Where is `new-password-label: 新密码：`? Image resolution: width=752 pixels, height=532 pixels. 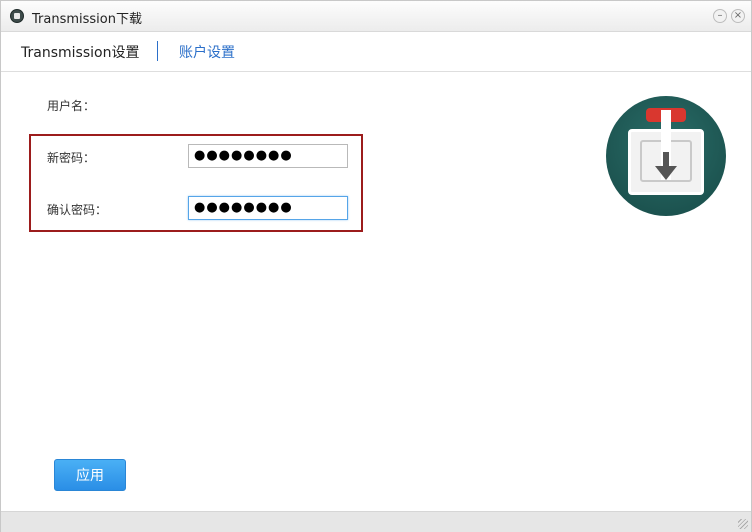 new-password-label: 新密码： is located at coordinates (71, 158).